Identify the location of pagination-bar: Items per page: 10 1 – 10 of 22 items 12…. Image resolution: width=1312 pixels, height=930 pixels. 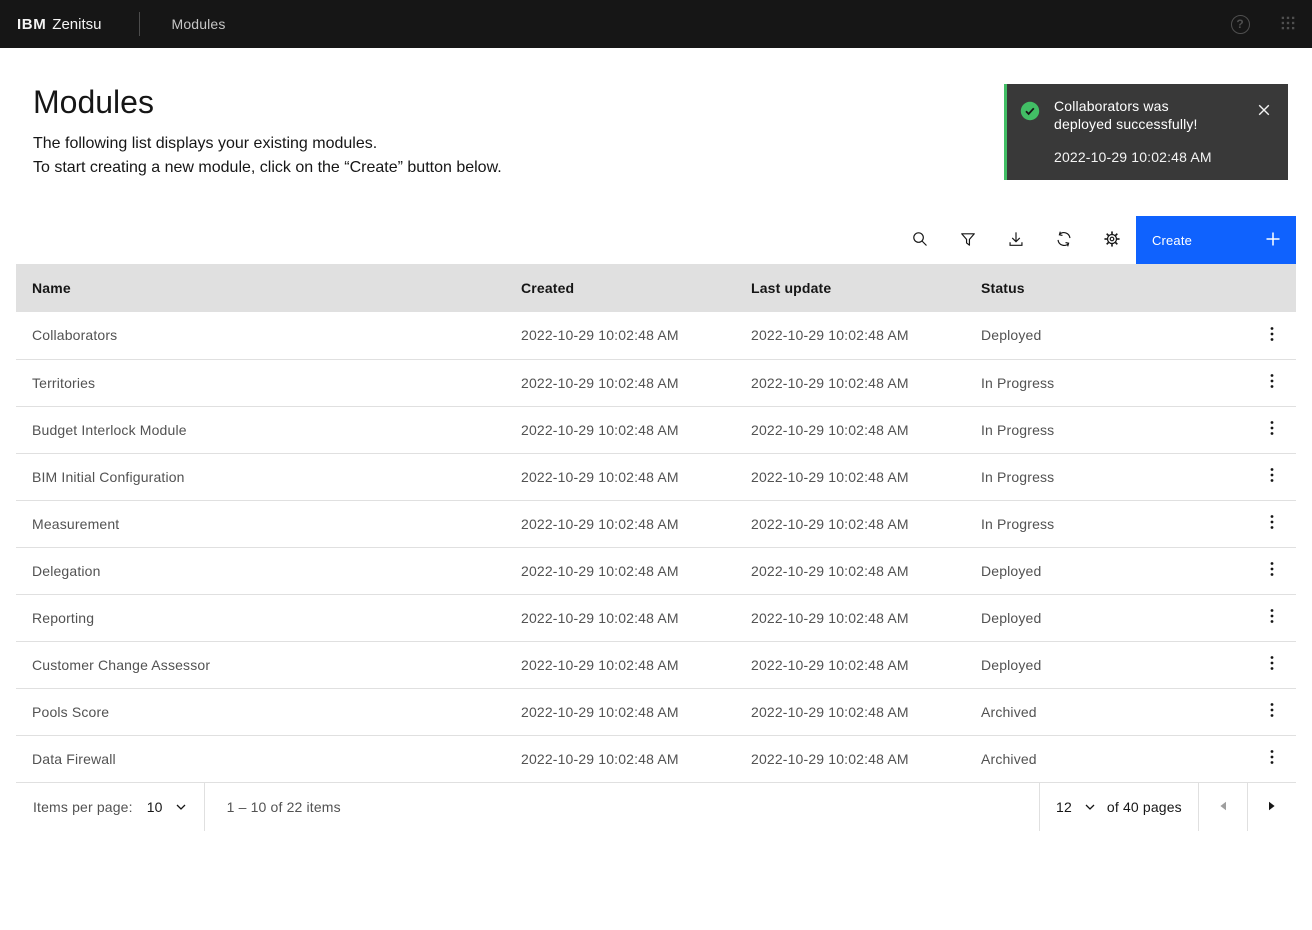
(656, 806).